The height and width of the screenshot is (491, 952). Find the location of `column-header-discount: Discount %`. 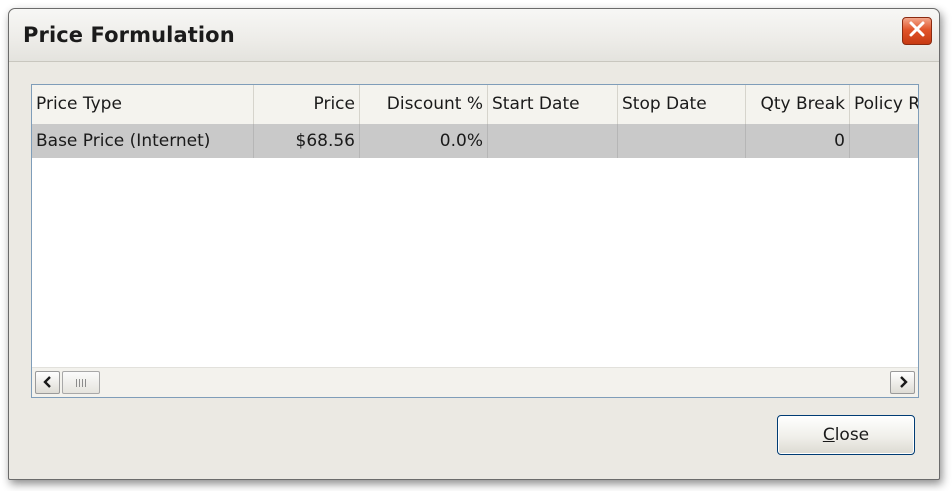

column-header-discount: Discount % is located at coordinates (424, 104).